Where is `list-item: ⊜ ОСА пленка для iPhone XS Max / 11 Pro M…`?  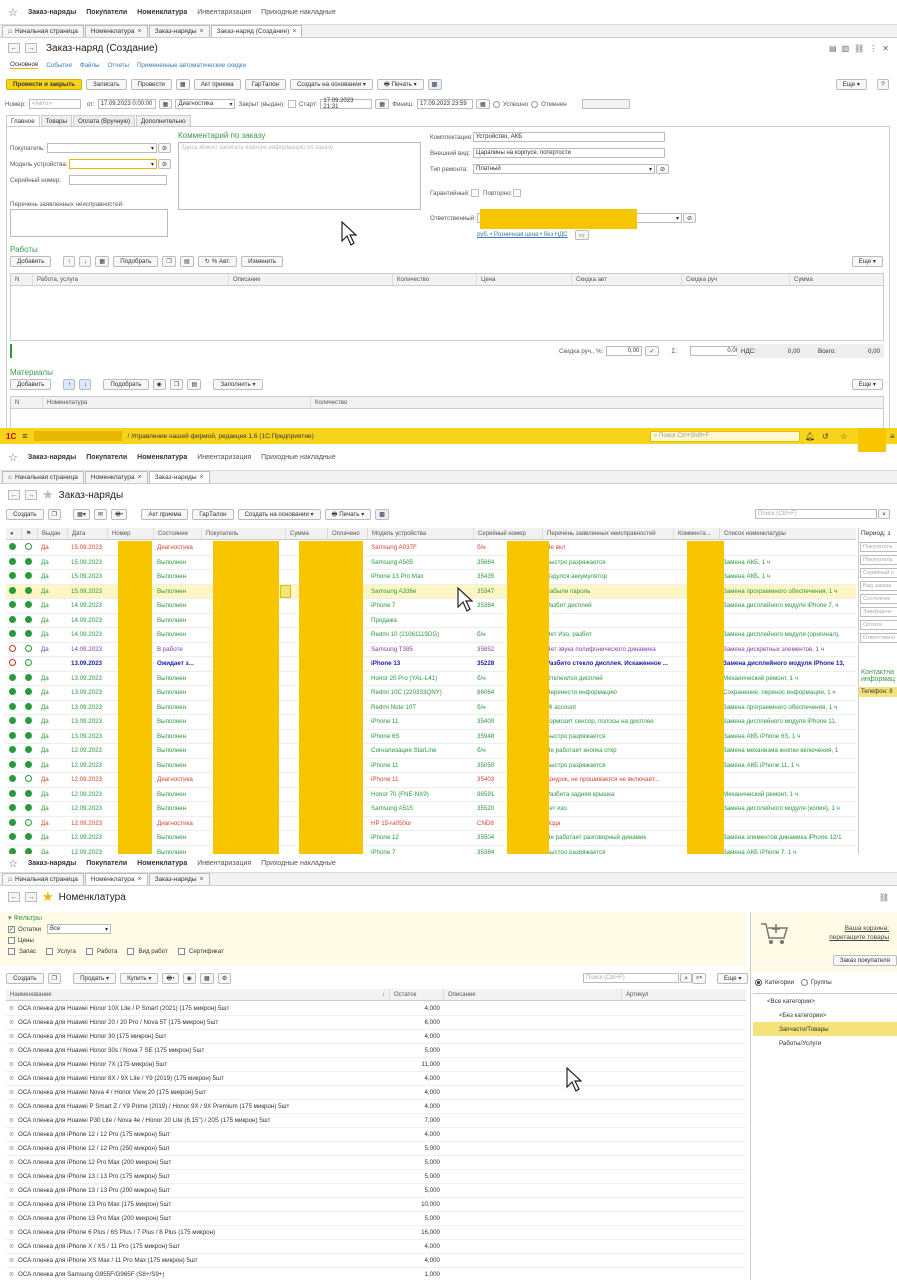 list-item: ⊜ ОСА пленка для iPhone XS Max / 11 Pro M… is located at coordinates (376, 1261).